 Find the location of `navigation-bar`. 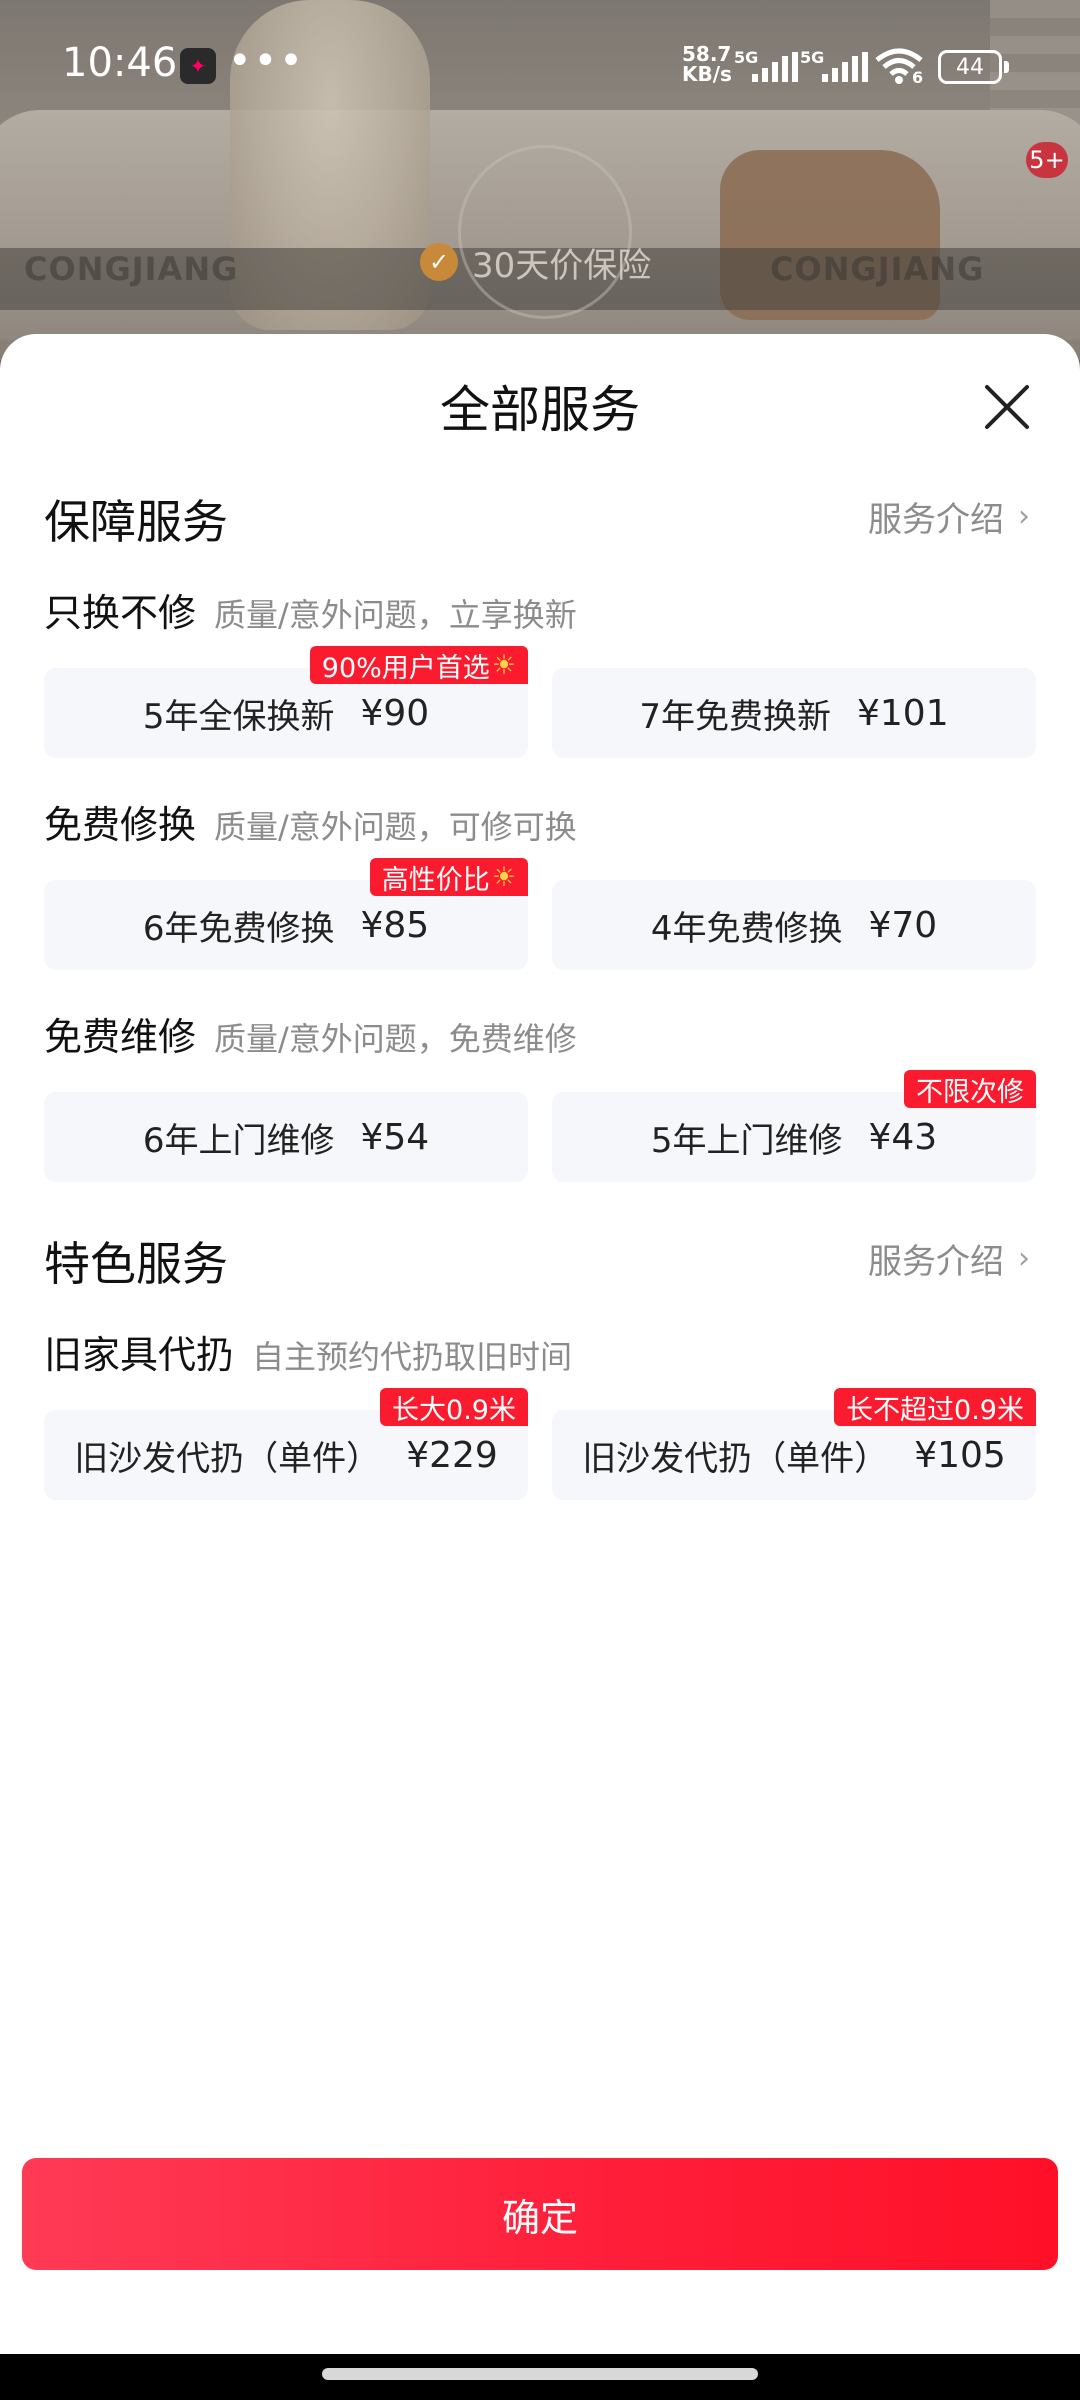

navigation-bar is located at coordinates (540, 2377).